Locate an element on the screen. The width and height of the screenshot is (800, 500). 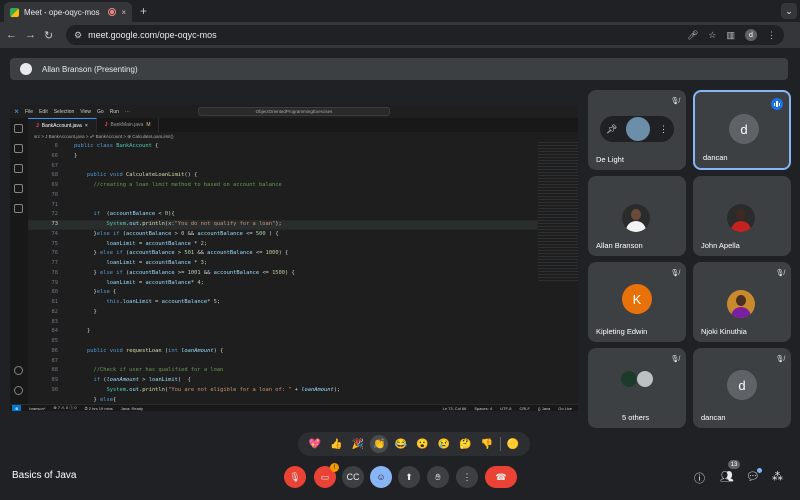
participant-tile: John Apella is located at coordinates (742, 216).